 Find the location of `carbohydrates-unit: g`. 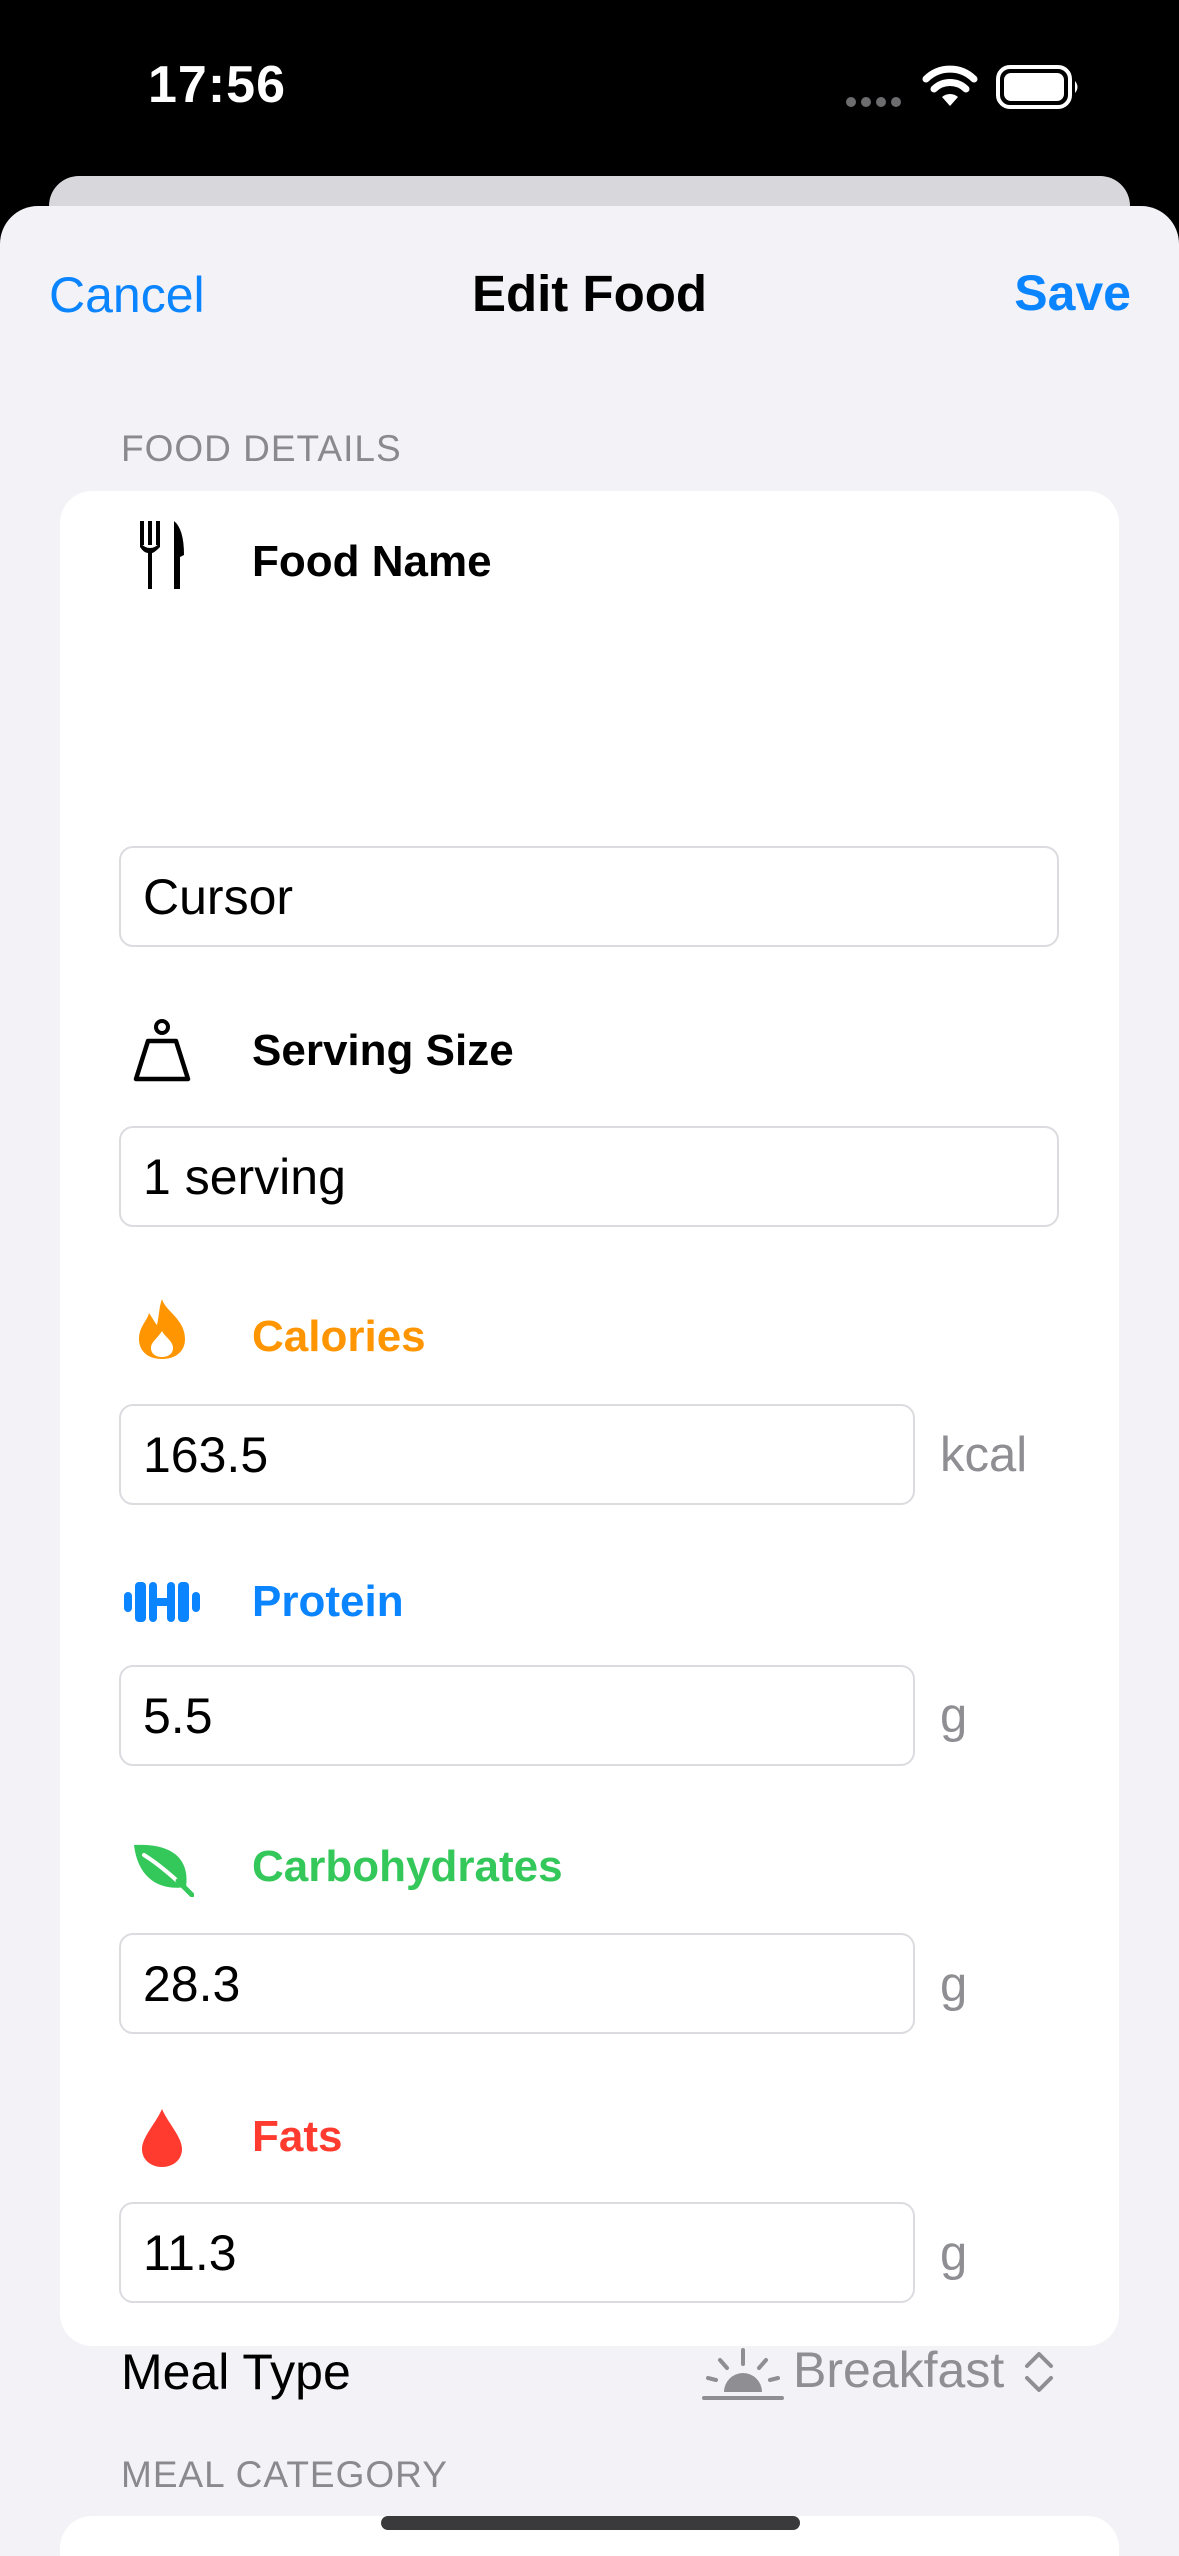

carbohydrates-unit: g is located at coordinates (954, 1985).